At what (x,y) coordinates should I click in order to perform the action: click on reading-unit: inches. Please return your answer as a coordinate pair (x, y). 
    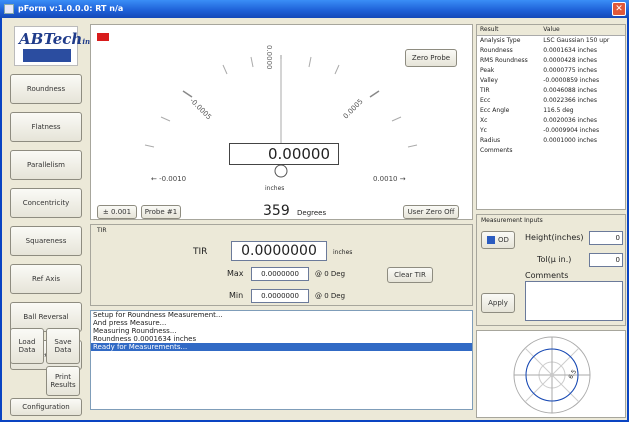
    Looking at the image, I should click on (275, 188).